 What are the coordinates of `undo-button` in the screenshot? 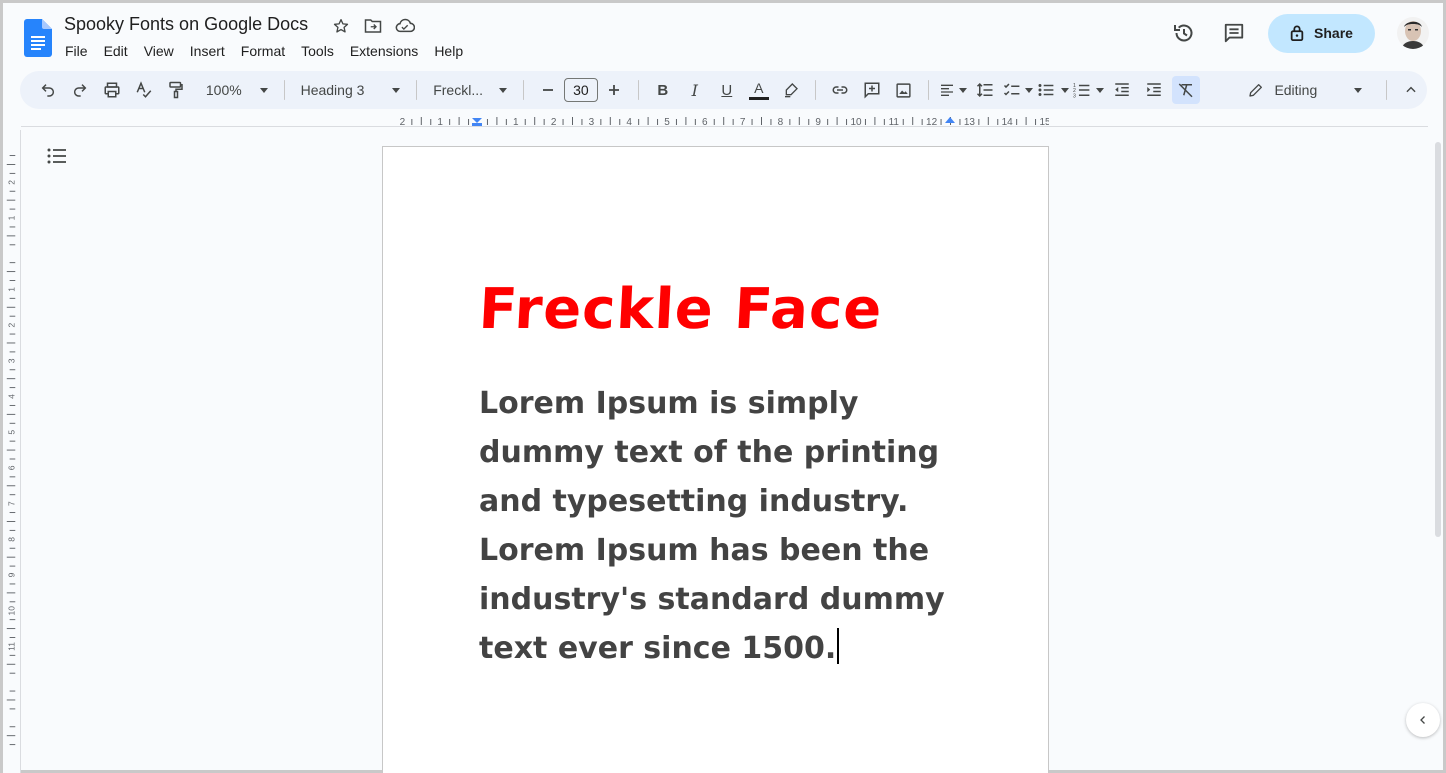 It's located at (48, 90).